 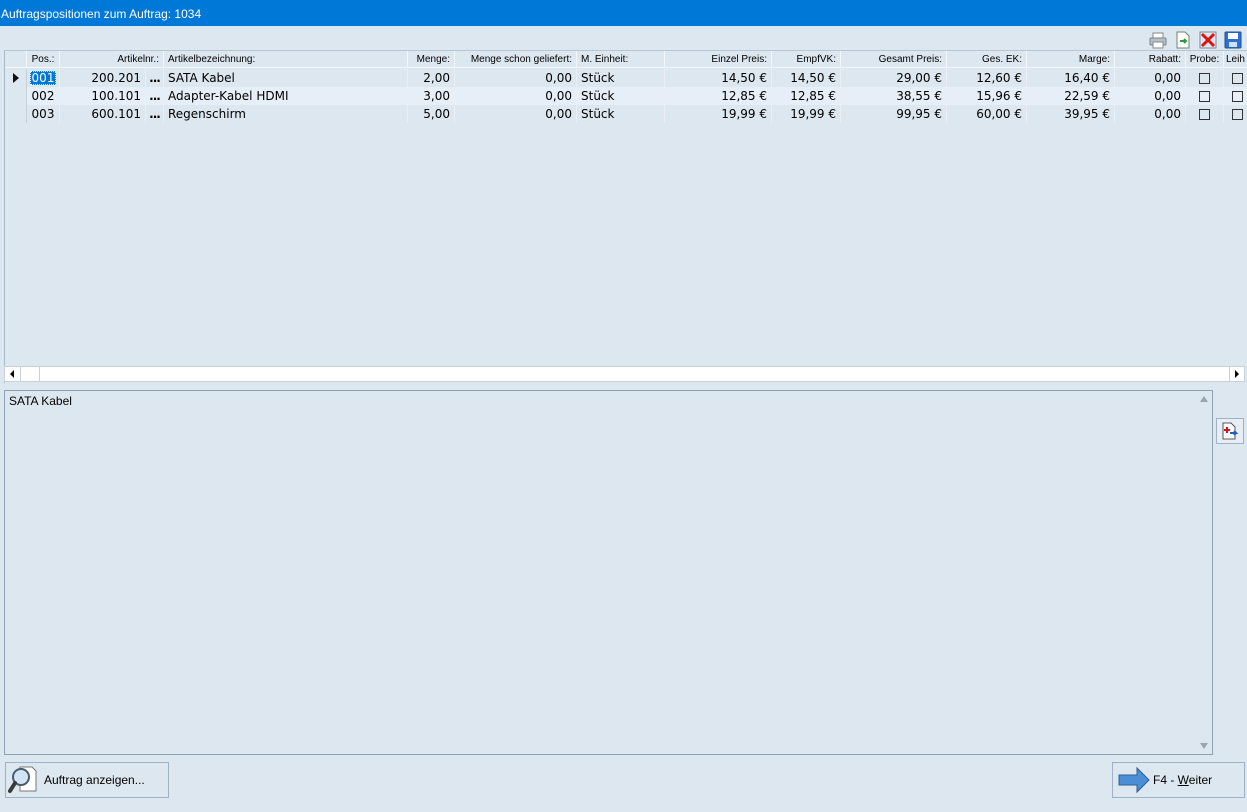 I want to click on col-header-empfvk: EmpfVK:, so click(x=806, y=59).